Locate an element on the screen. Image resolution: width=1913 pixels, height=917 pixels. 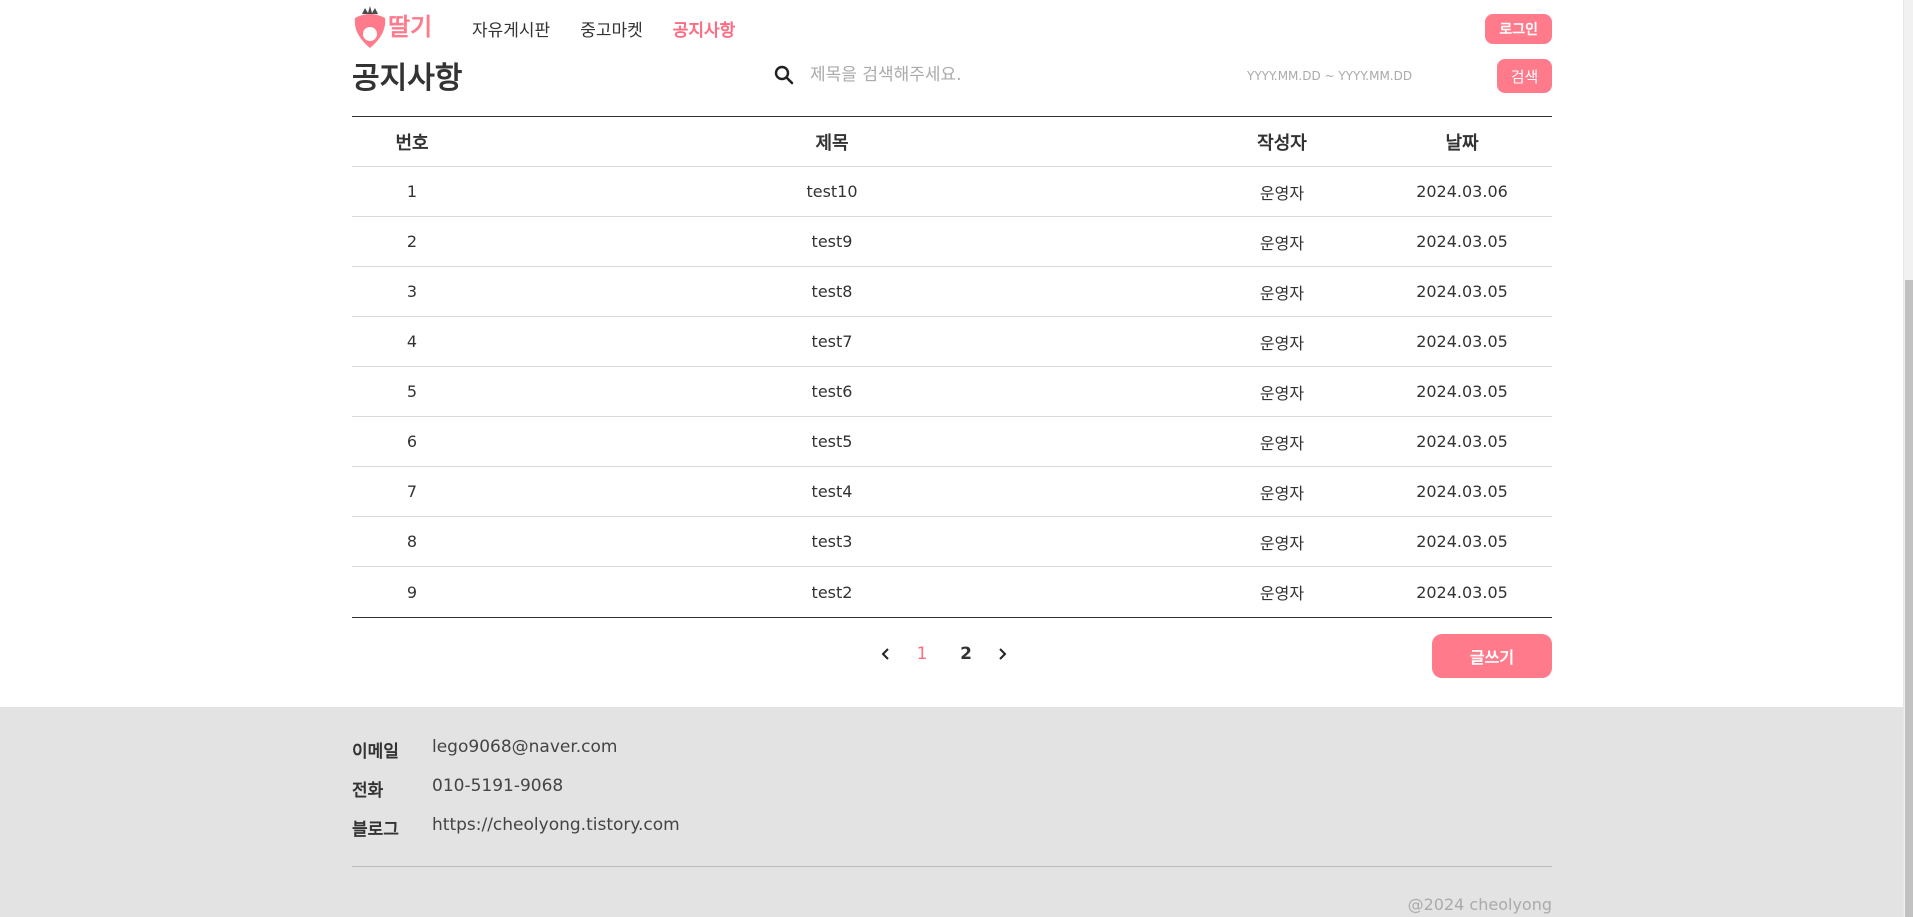
table-row: 7 test4 운영자 2024.03.05 is located at coordinates (952, 492).